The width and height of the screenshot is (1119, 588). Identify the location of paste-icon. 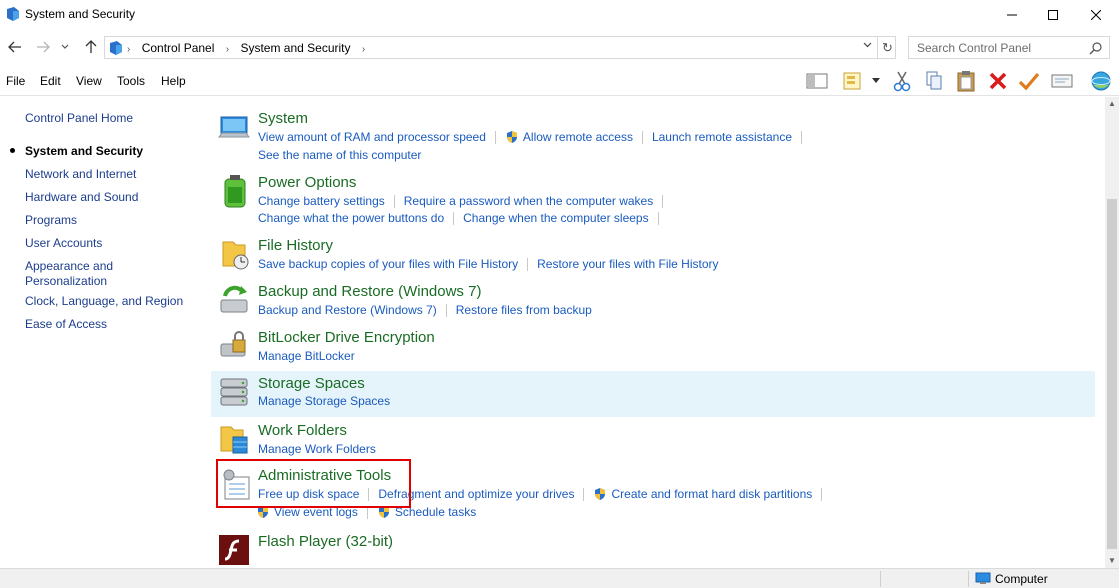
(966, 81).